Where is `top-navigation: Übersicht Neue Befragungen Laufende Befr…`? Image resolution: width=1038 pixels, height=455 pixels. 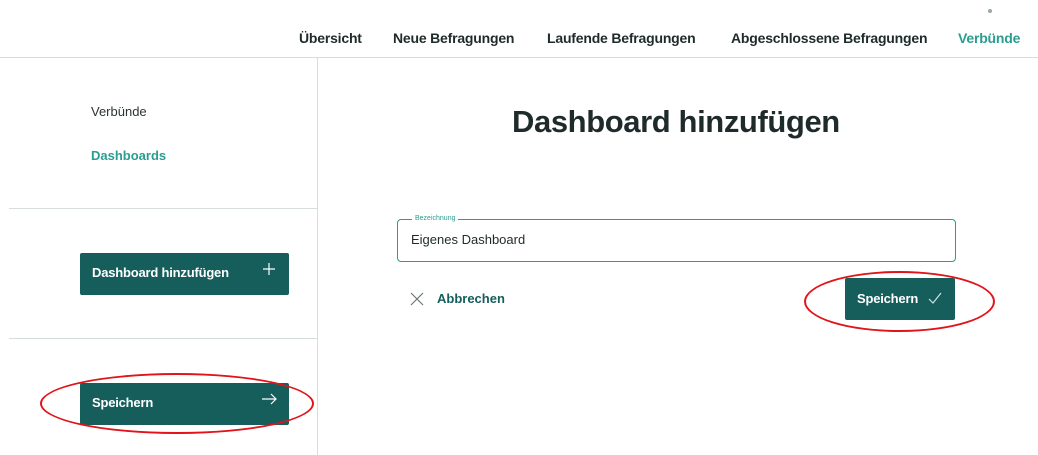
top-navigation: Übersicht Neue Befragungen Laufende Befr… is located at coordinates (519, 29).